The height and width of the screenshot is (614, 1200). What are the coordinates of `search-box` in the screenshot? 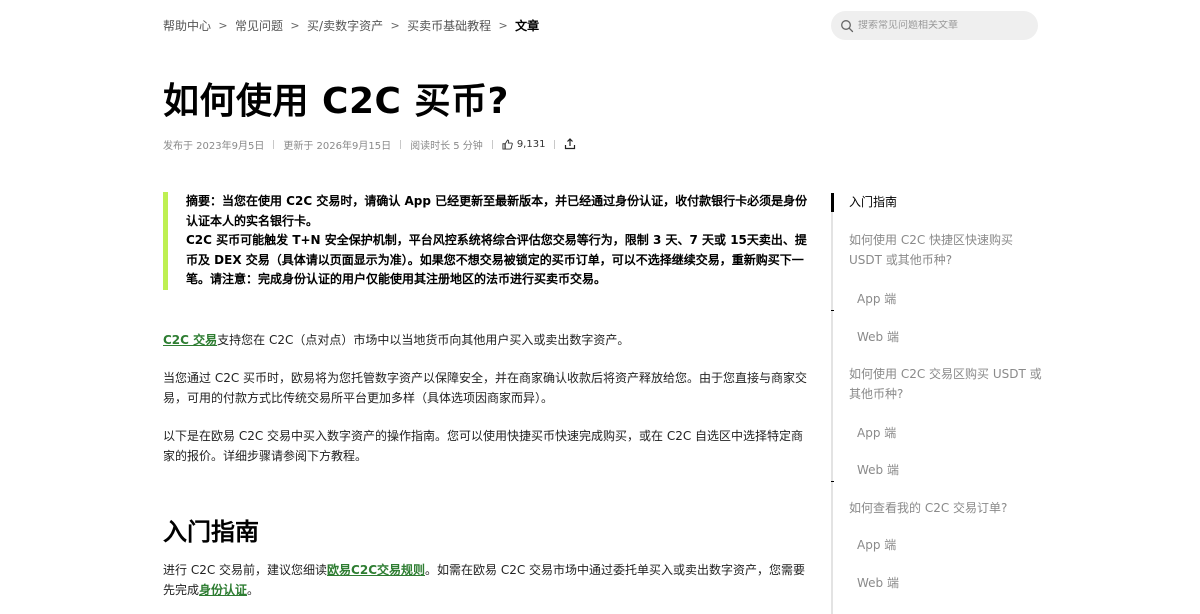 It's located at (934, 25).